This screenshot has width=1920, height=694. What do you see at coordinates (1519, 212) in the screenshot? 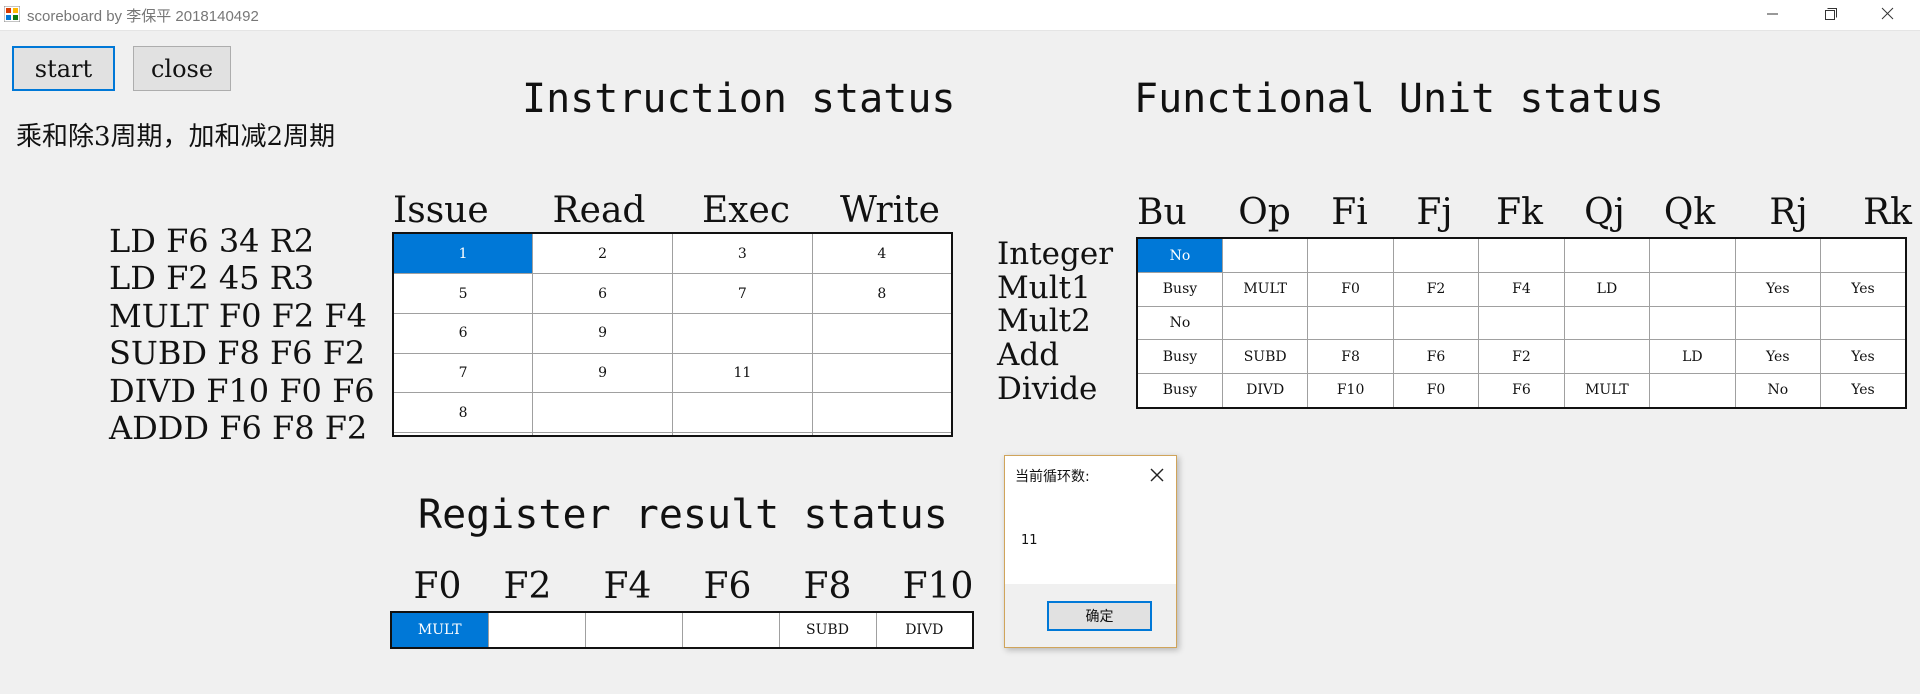
I see `col-header-fk: Fk` at bounding box center [1519, 212].